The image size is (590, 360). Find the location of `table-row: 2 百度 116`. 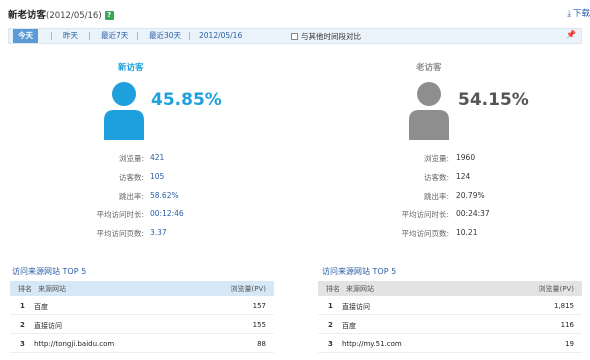

table-row: 2 百度 116 is located at coordinates (450, 325).